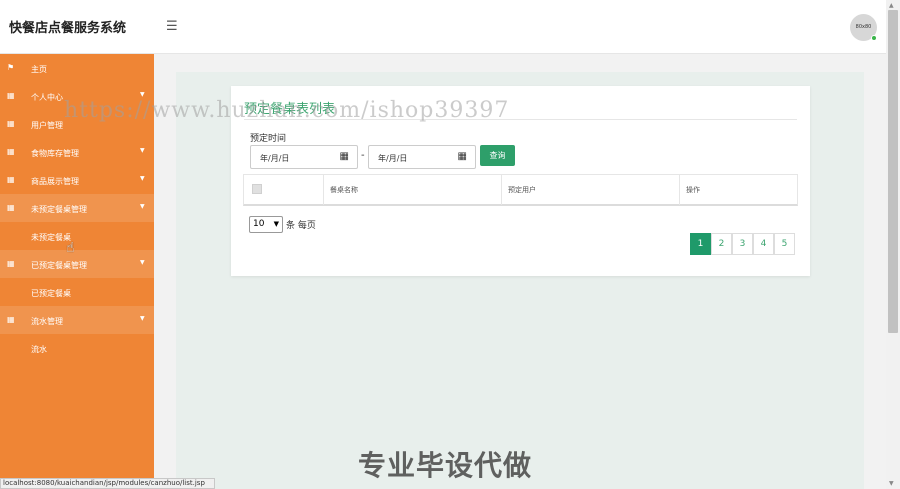  What do you see at coordinates (59, 265) in the screenshot?
I see `sidebar-item-label: 已预定餐桌管理` at bounding box center [59, 265].